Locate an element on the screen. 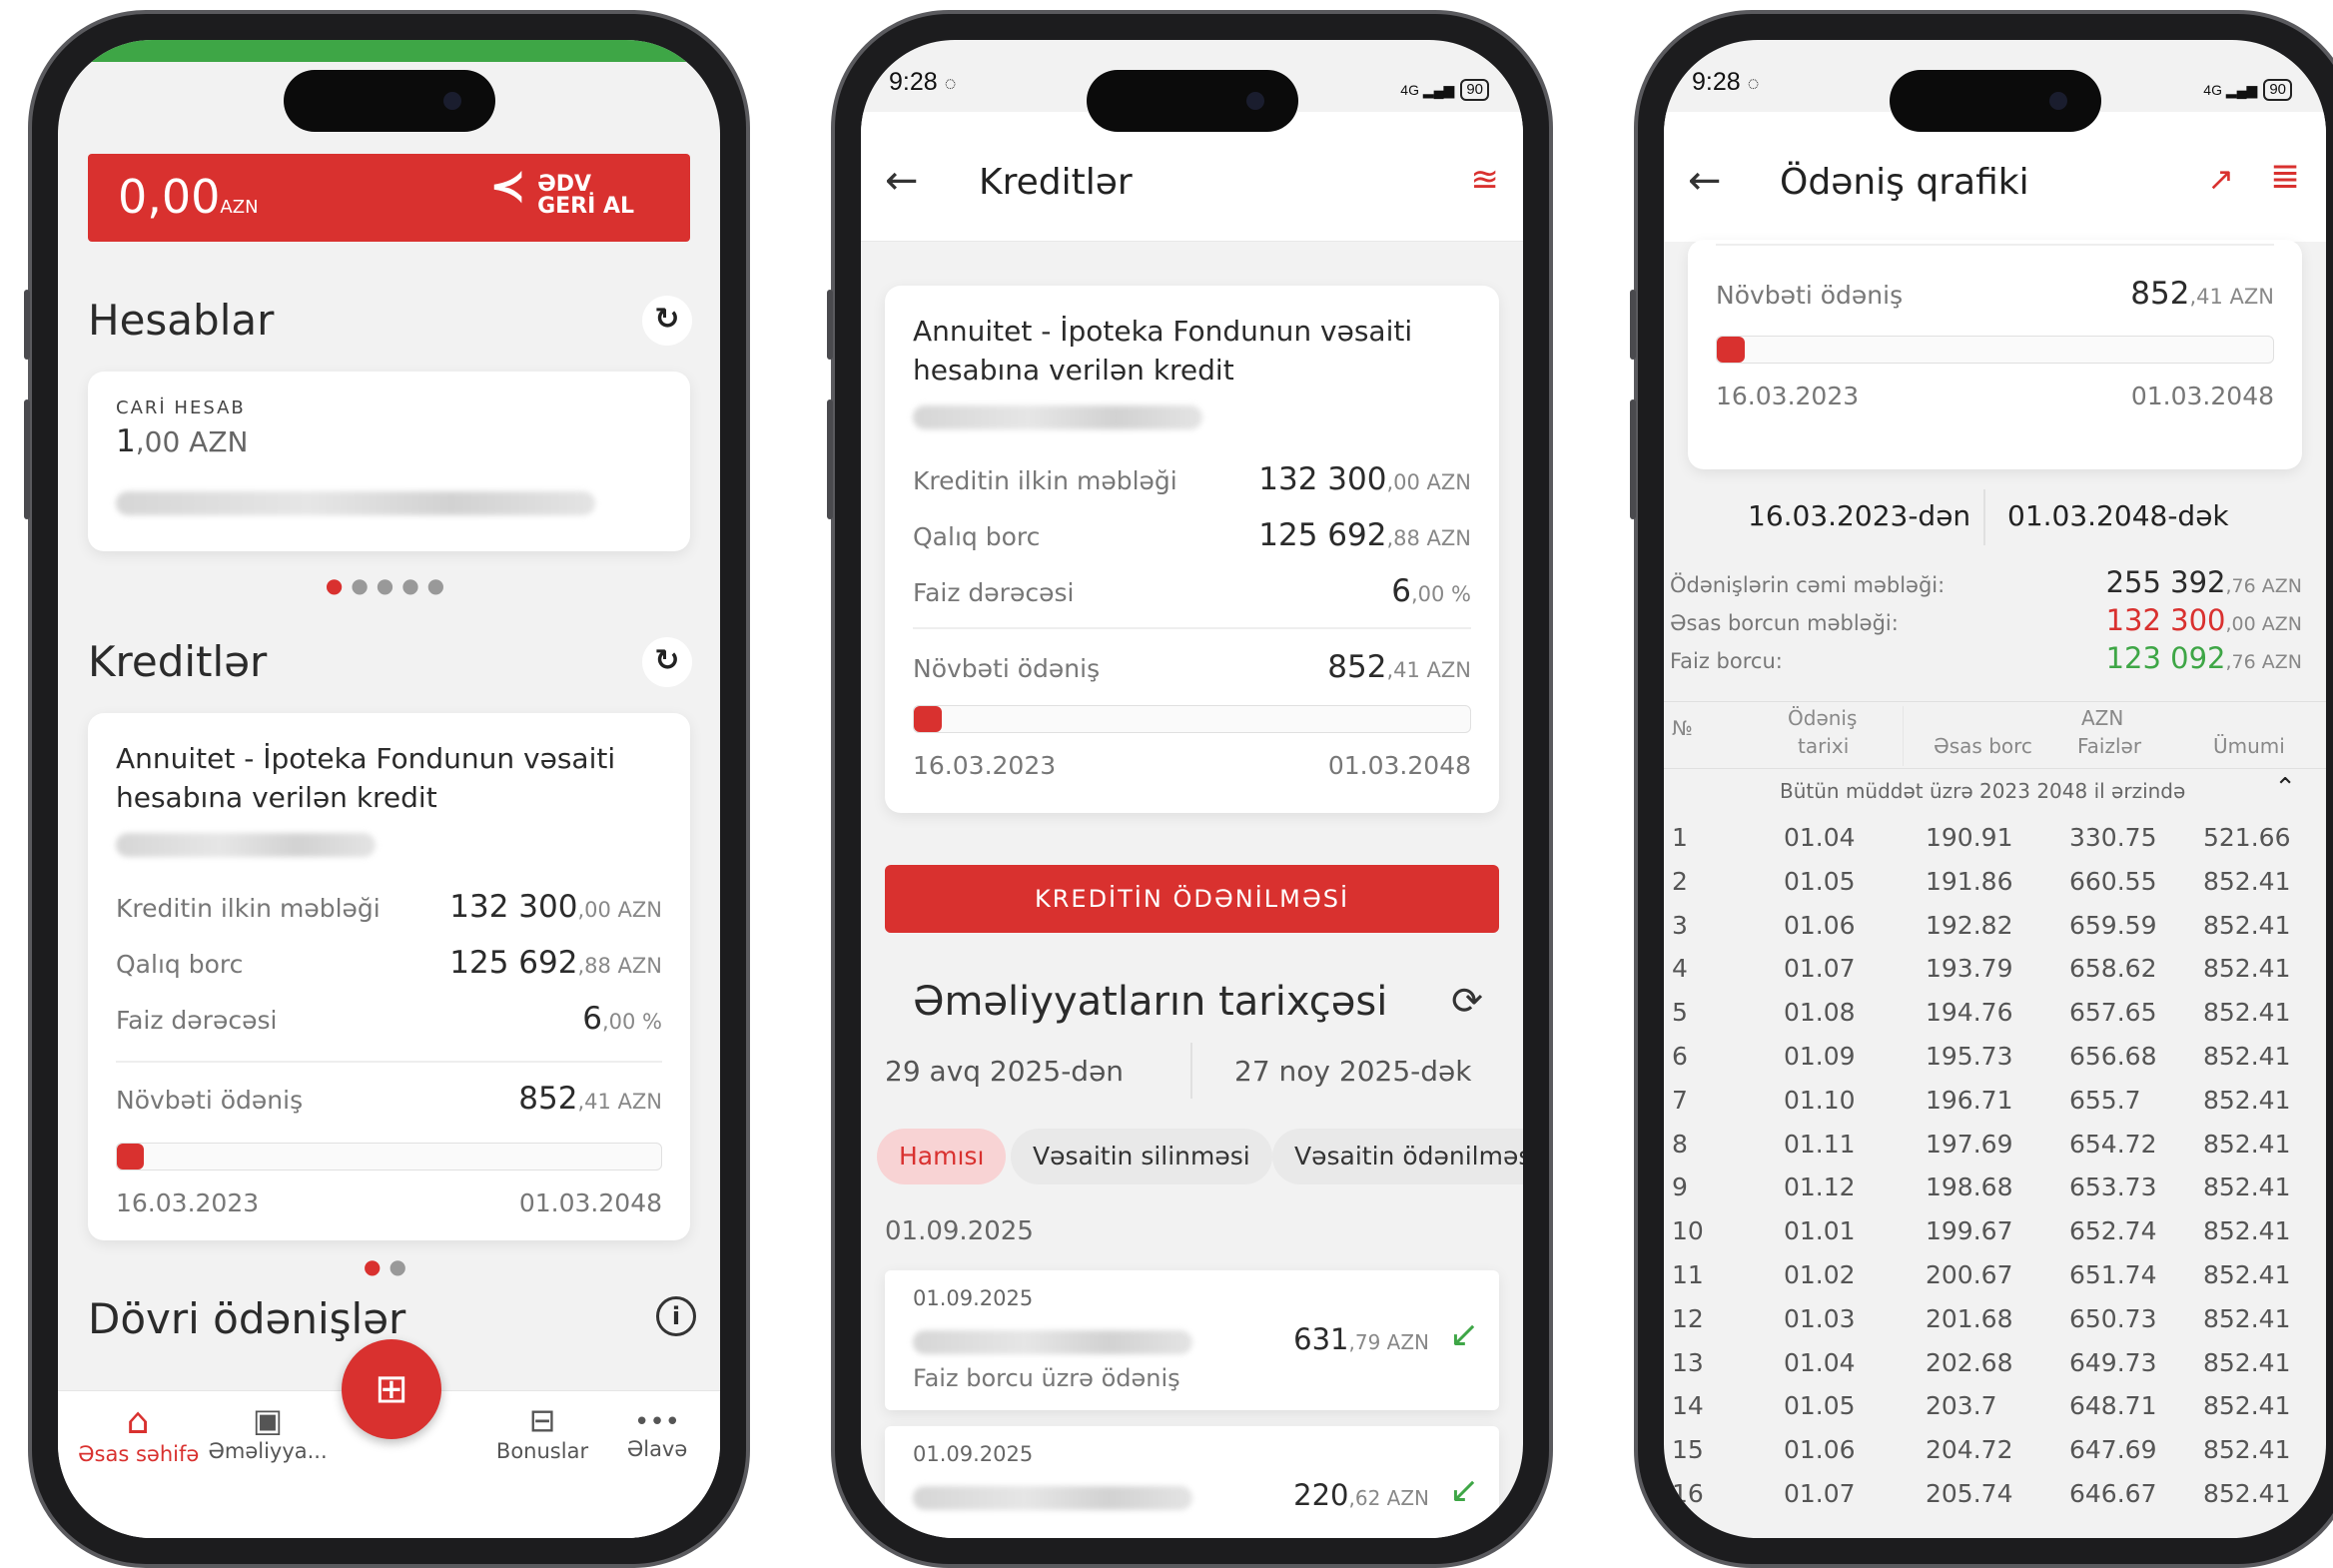  history-item: 01.09.2025 220,62 AZN ↙ is located at coordinates (1192, 1482).